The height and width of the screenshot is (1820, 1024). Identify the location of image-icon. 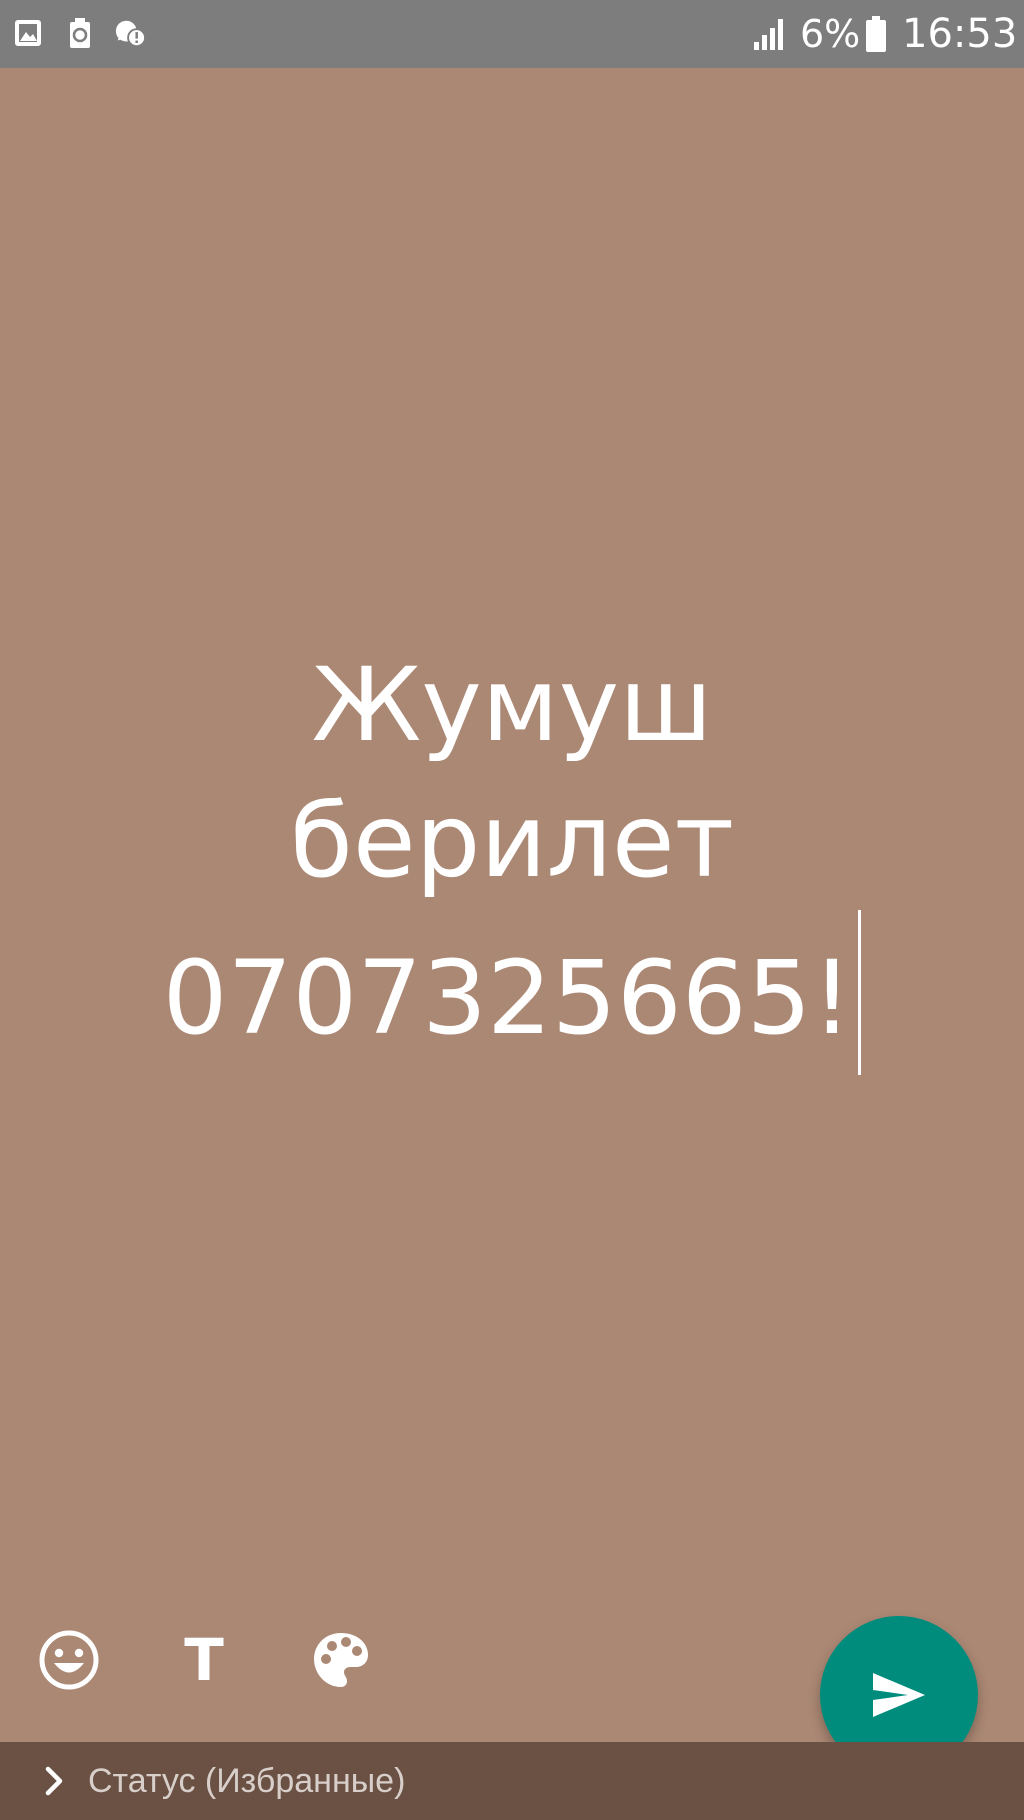
(28, 33).